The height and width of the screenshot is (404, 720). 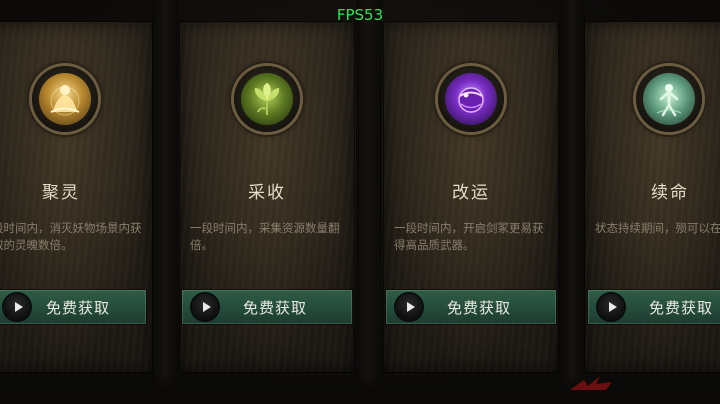 I want to click on herb-flower-icon, so click(x=267, y=99).